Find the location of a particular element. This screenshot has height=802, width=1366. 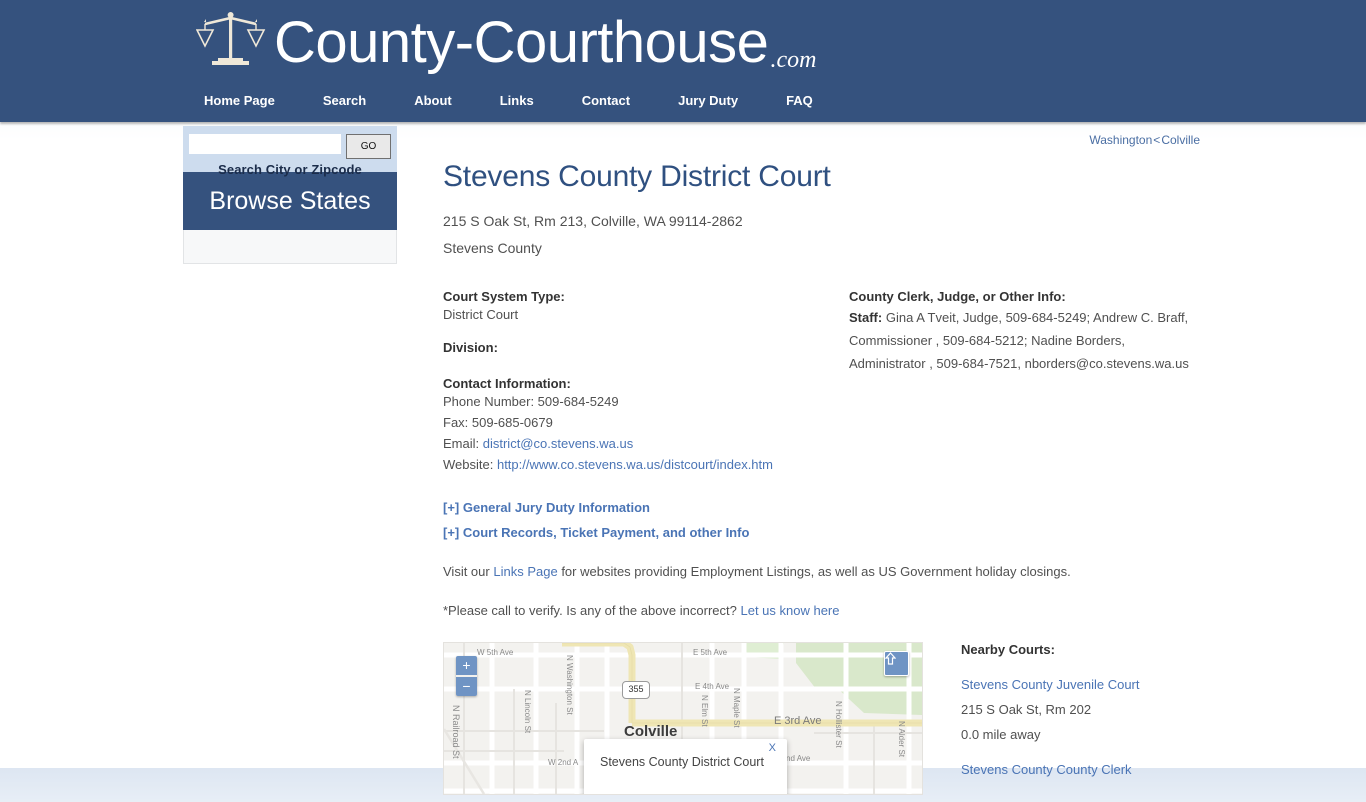

map-street-label: N Alder St is located at coordinates (901, 739).